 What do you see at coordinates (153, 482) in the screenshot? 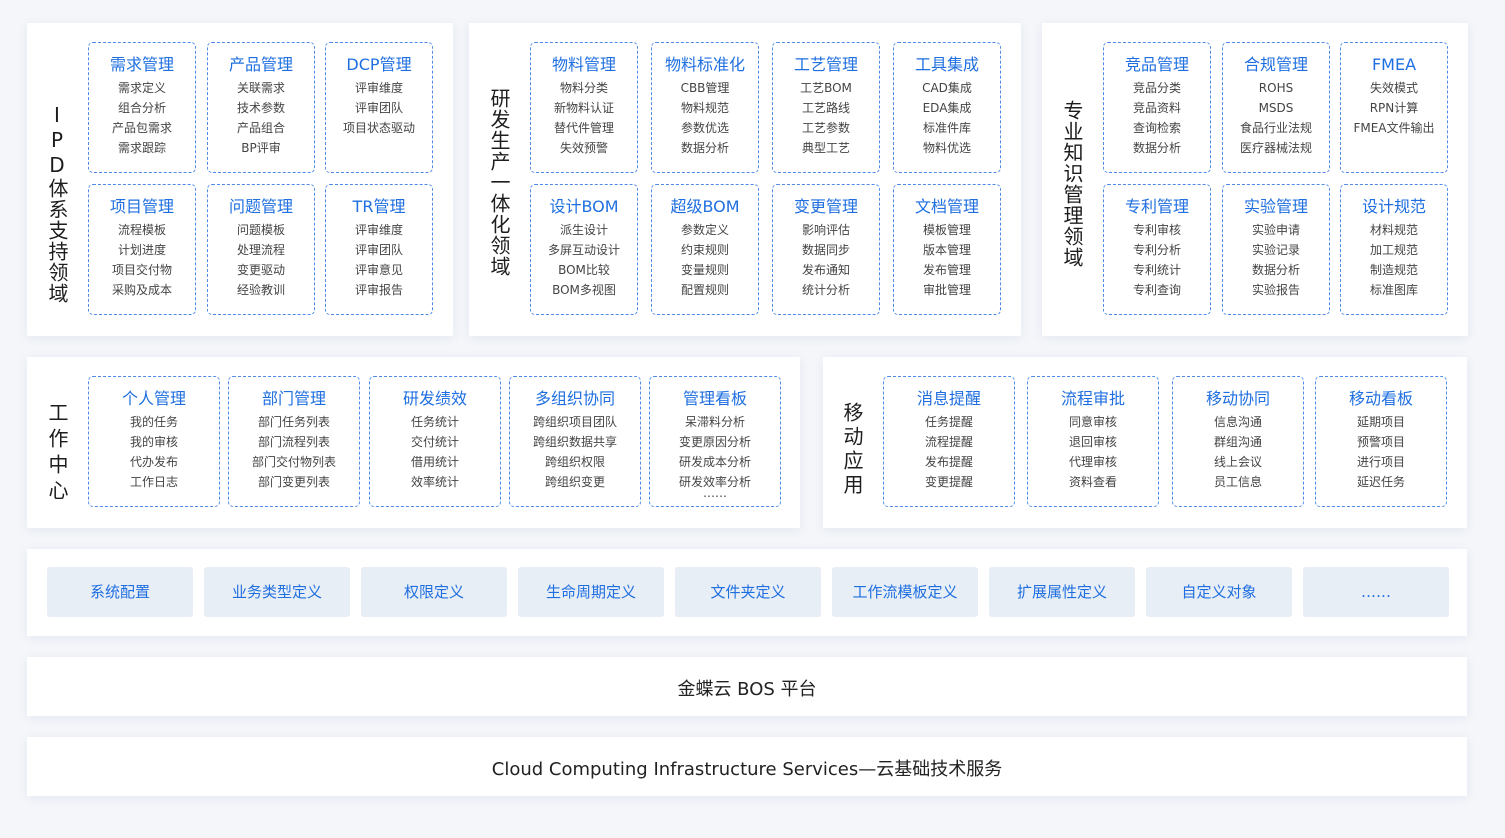
I see `module-card-item: 工作日志` at bounding box center [153, 482].